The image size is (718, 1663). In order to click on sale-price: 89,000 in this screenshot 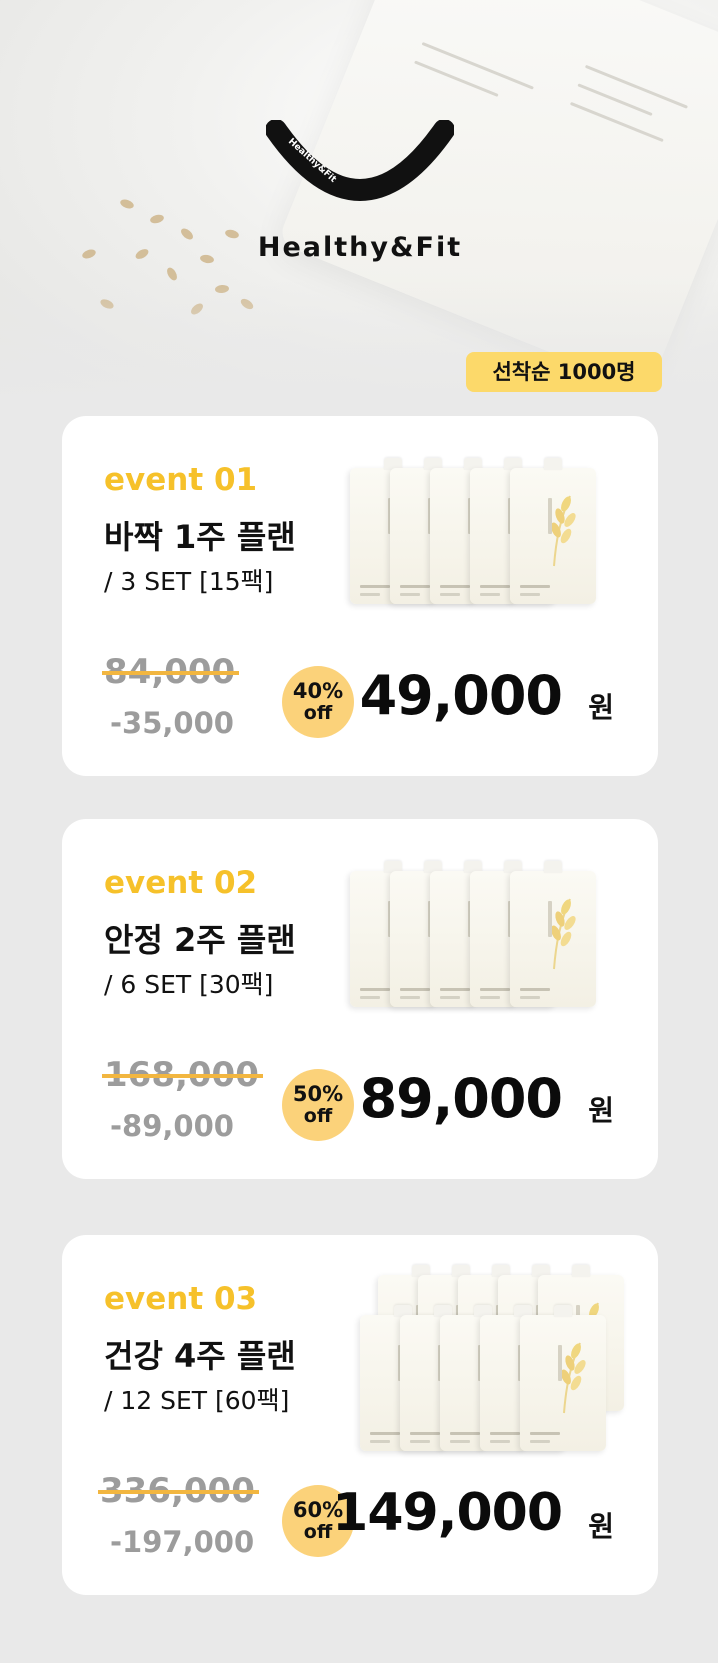, I will do `click(461, 1098)`.